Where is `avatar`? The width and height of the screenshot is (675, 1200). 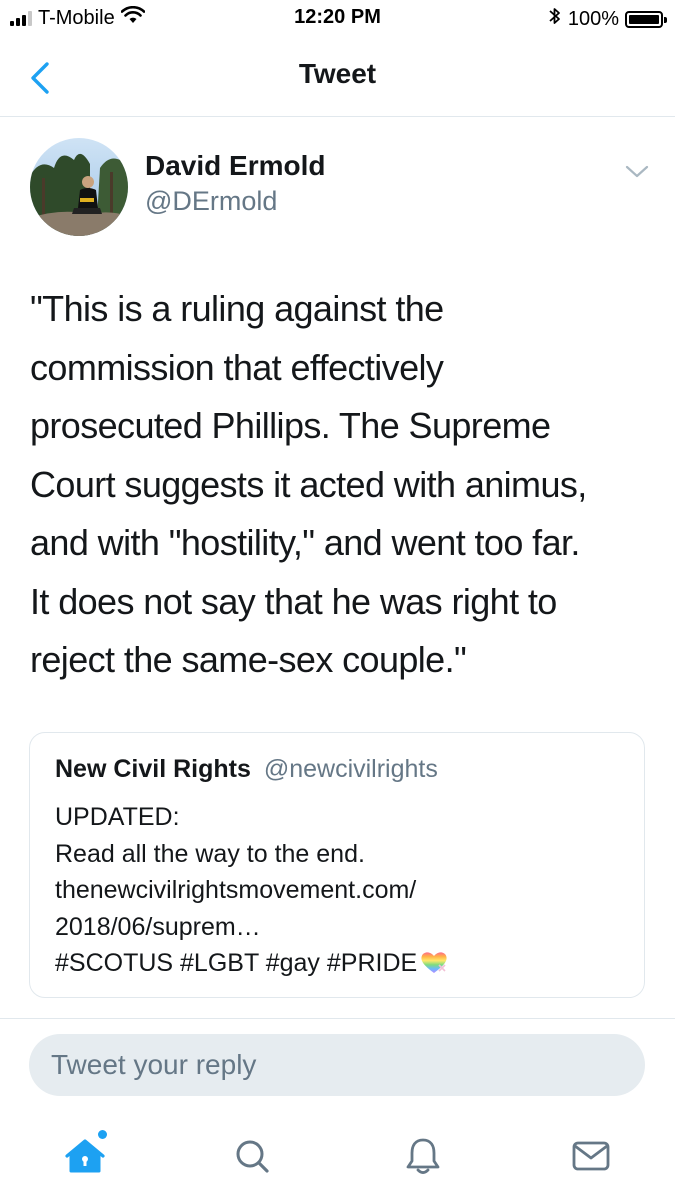 avatar is located at coordinates (79, 187).